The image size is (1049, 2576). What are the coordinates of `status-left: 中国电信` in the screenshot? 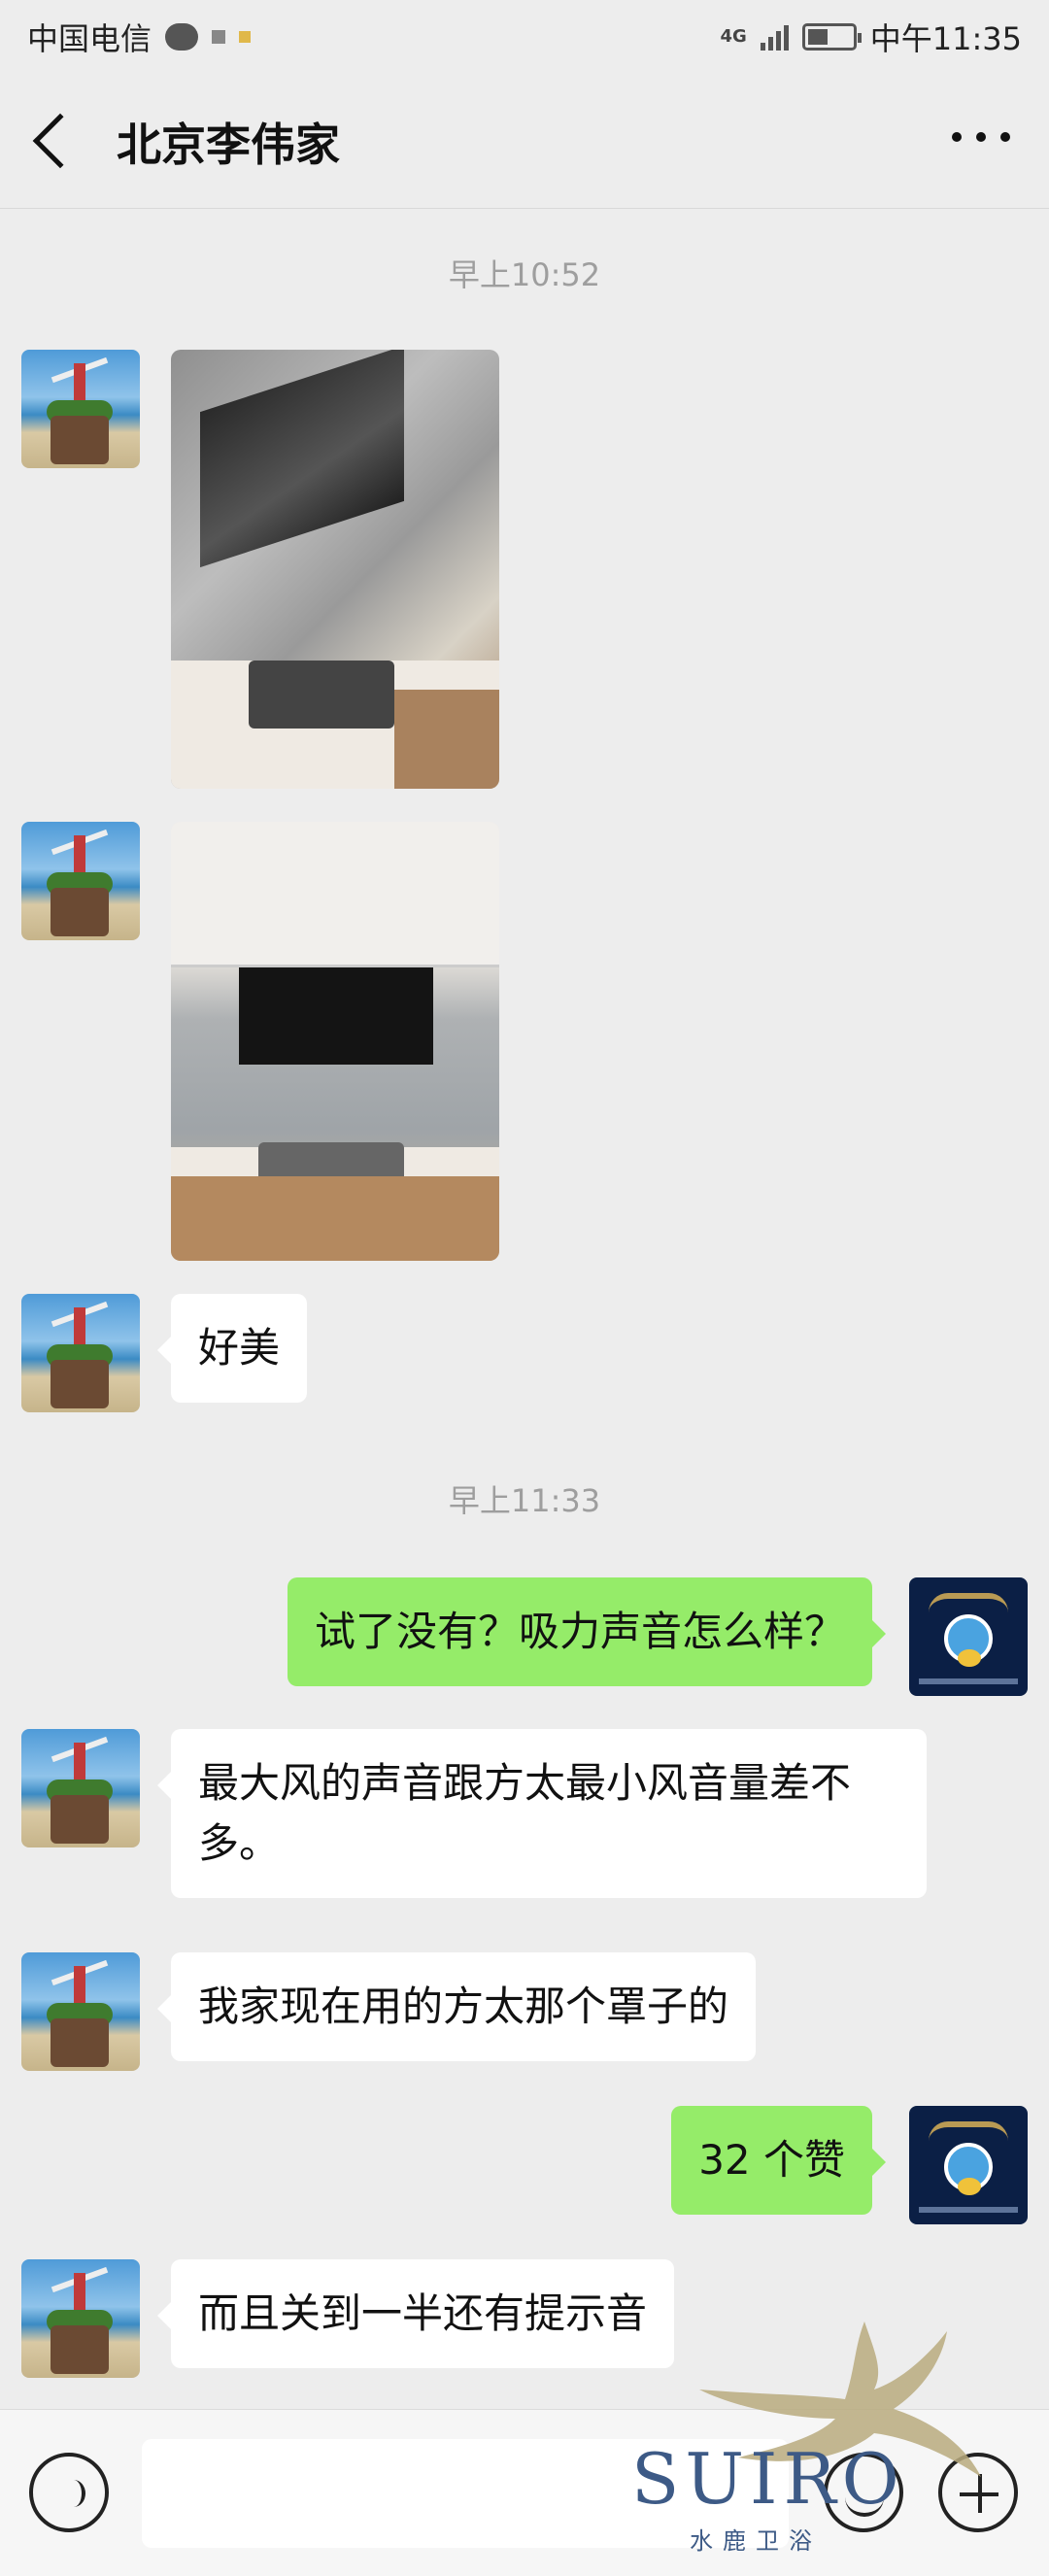 It's located at (139, 37).